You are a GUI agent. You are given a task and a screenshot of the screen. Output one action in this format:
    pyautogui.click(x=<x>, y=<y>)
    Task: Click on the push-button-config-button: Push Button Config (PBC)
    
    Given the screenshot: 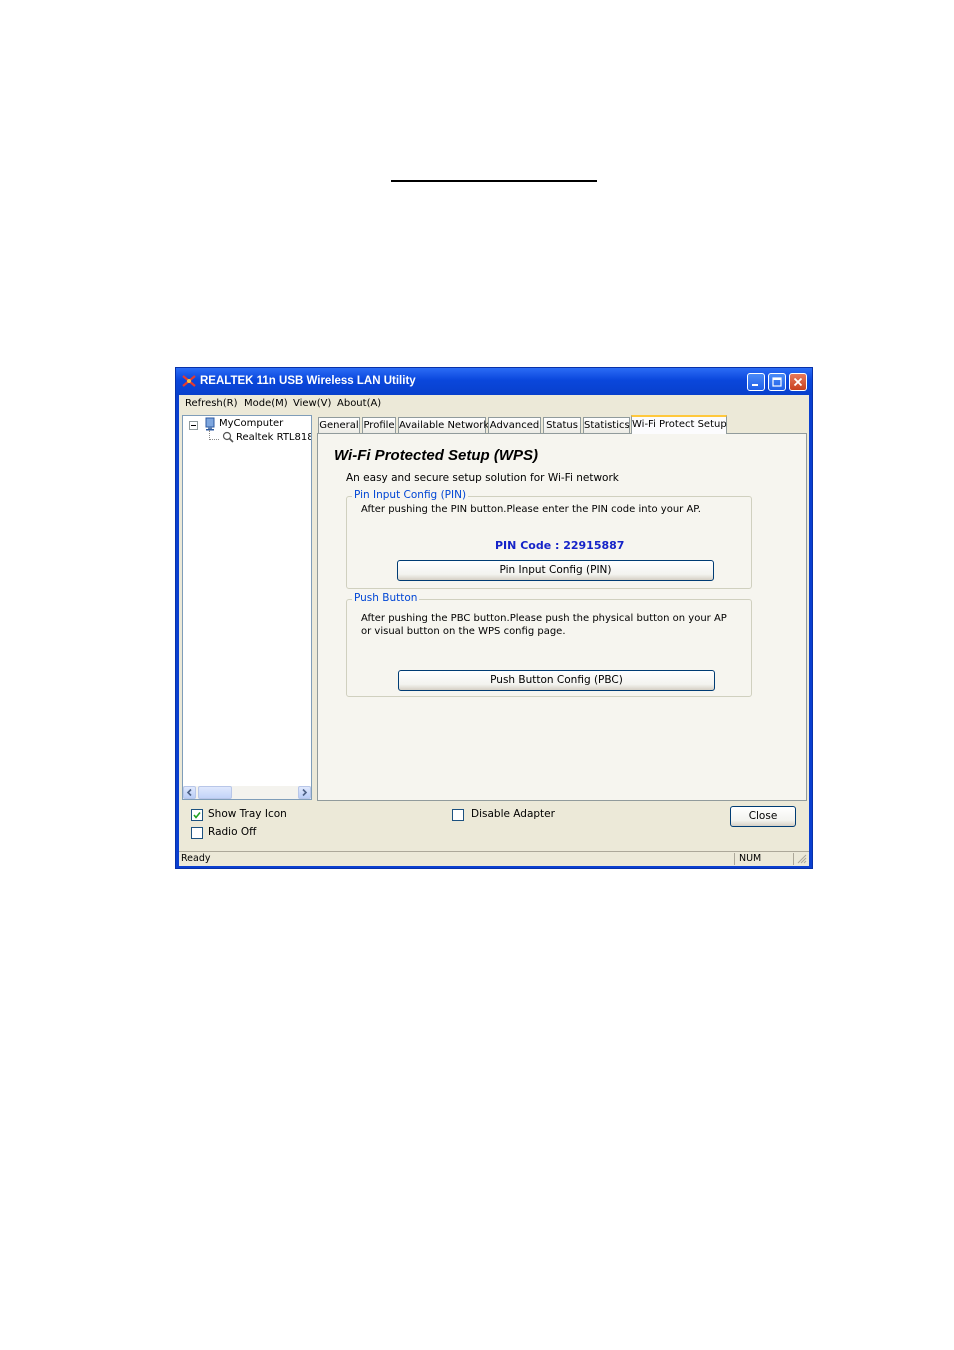 What is the action you would take?
    pyautogui.click(x=556, y=680)
    